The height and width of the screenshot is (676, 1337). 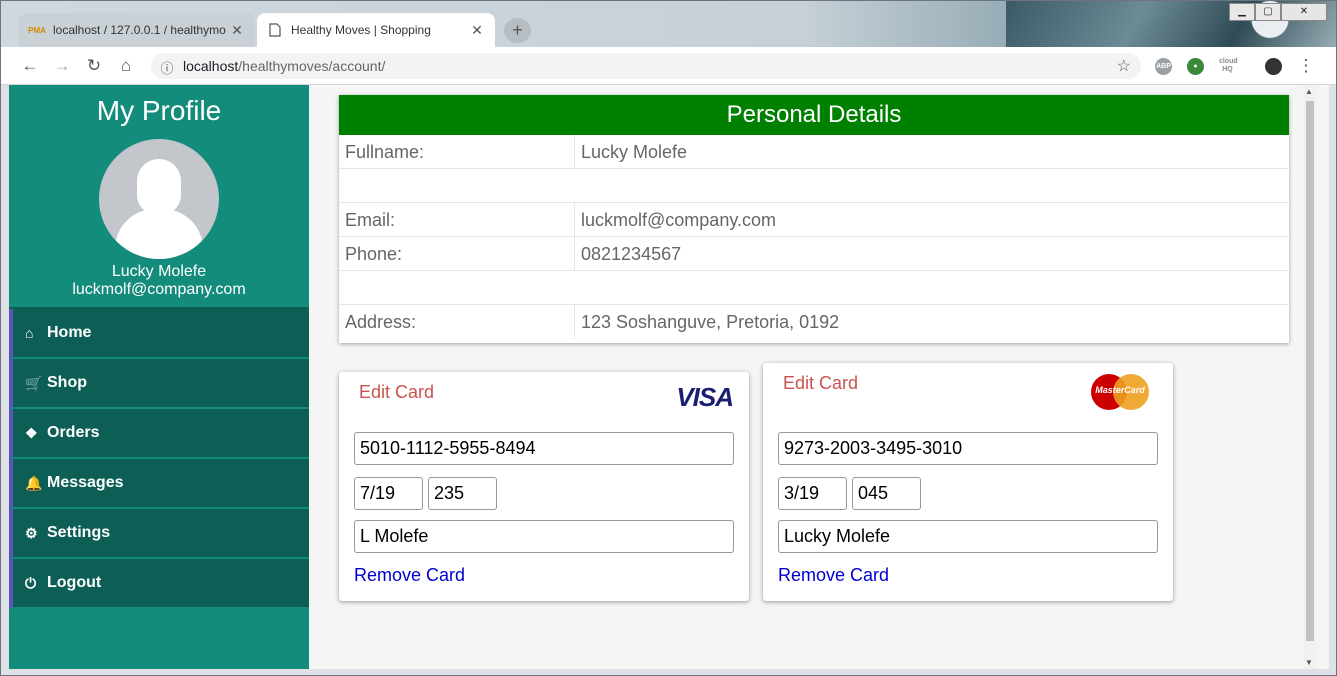 I want to click on gears-icon: ⚙, so click(x=31, y=532).